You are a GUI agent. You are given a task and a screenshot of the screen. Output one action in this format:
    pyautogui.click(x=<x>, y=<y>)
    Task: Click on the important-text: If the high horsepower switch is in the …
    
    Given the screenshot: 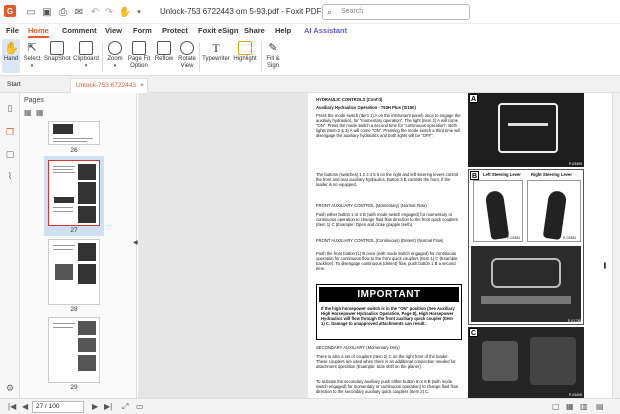 What is the action you would take?
    pyautogui.click(x=388, y=316)
    